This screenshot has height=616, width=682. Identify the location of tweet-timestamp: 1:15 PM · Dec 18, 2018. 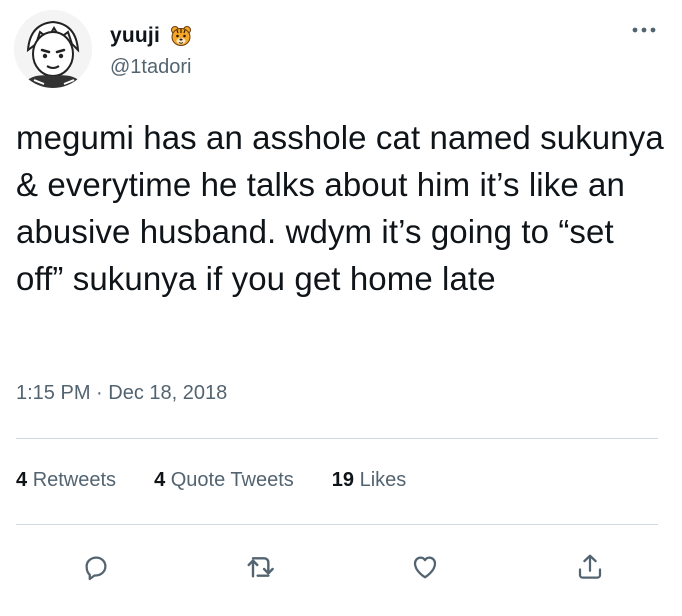
(121, 393).